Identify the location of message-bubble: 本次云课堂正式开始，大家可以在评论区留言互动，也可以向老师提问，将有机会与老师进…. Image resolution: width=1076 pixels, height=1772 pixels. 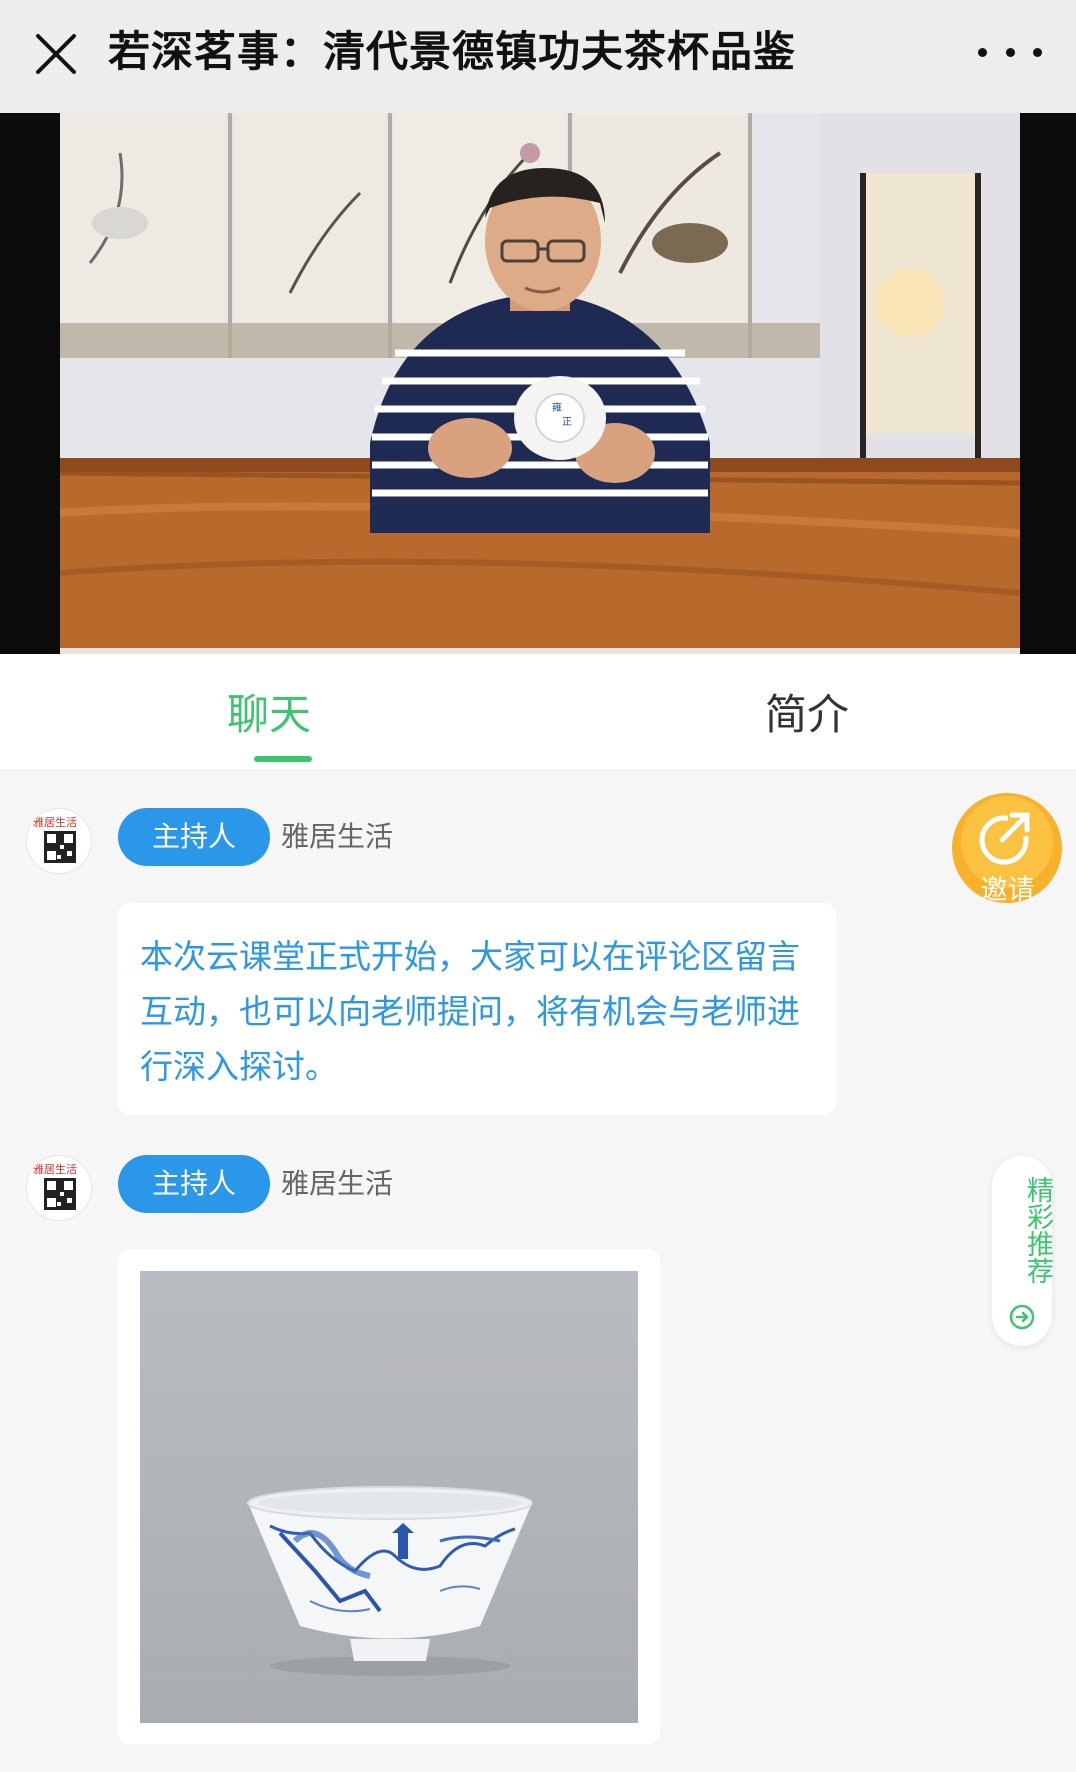
(477, 1009).